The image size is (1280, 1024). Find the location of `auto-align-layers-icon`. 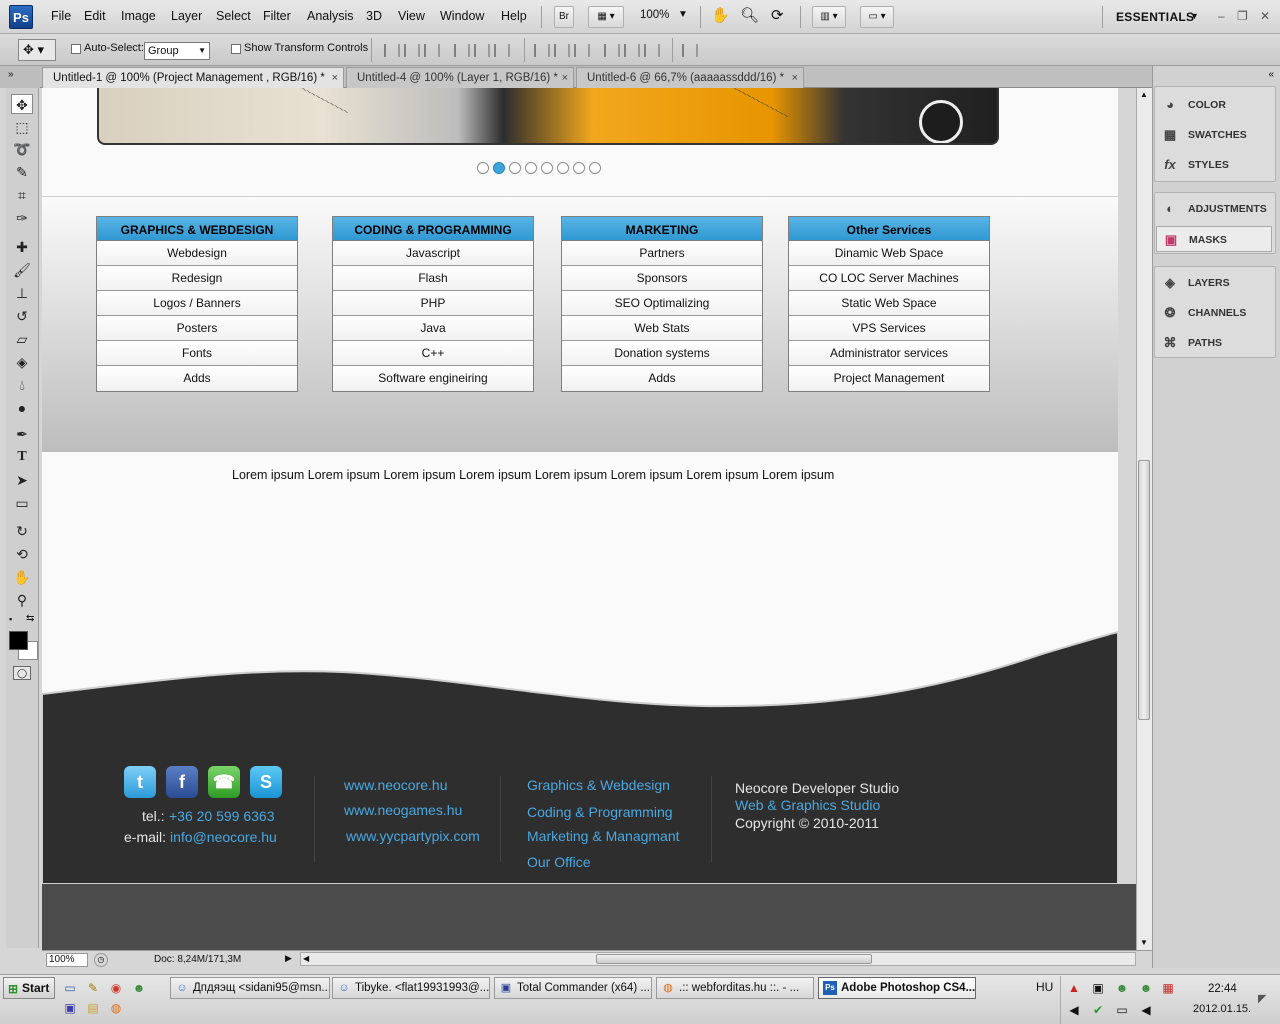

auto-align-layers-icon is located at coordinates (690, 50).